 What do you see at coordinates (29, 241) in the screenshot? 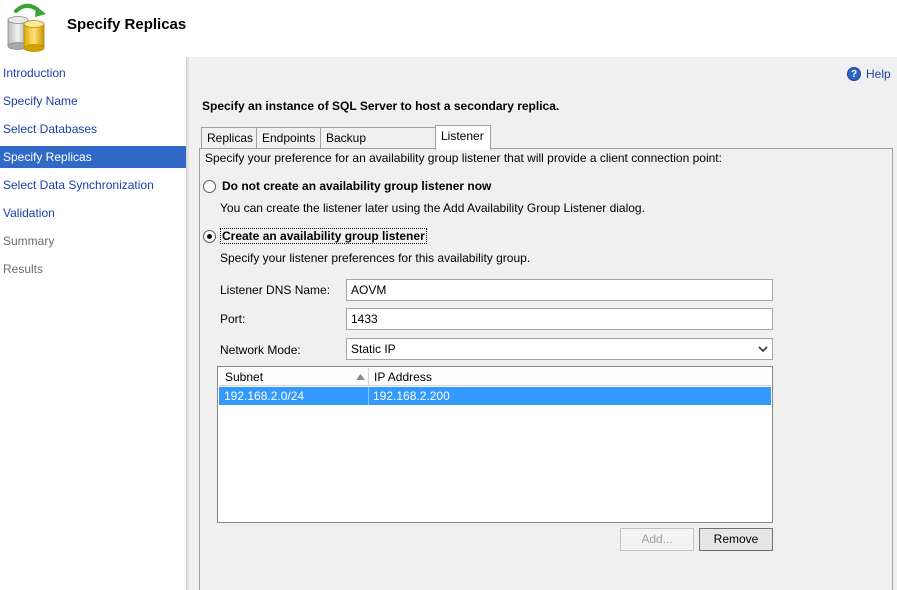
I see `sidebar-item-summary: Summary` at bounding box center [29, 241].